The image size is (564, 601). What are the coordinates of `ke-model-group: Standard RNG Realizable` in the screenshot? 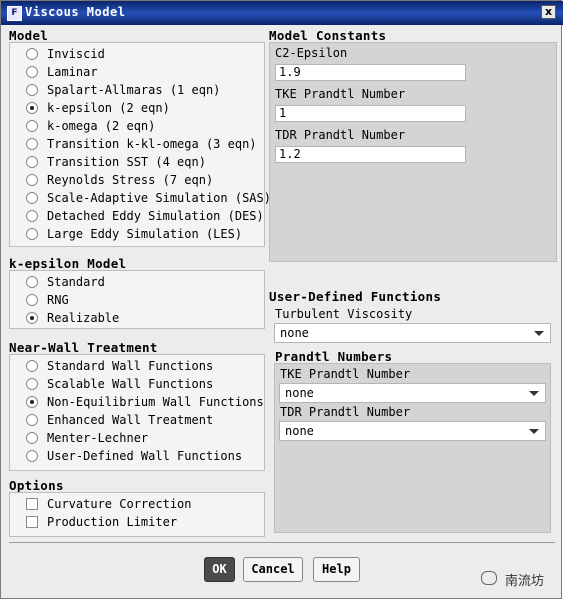 It's located at (137, 299).